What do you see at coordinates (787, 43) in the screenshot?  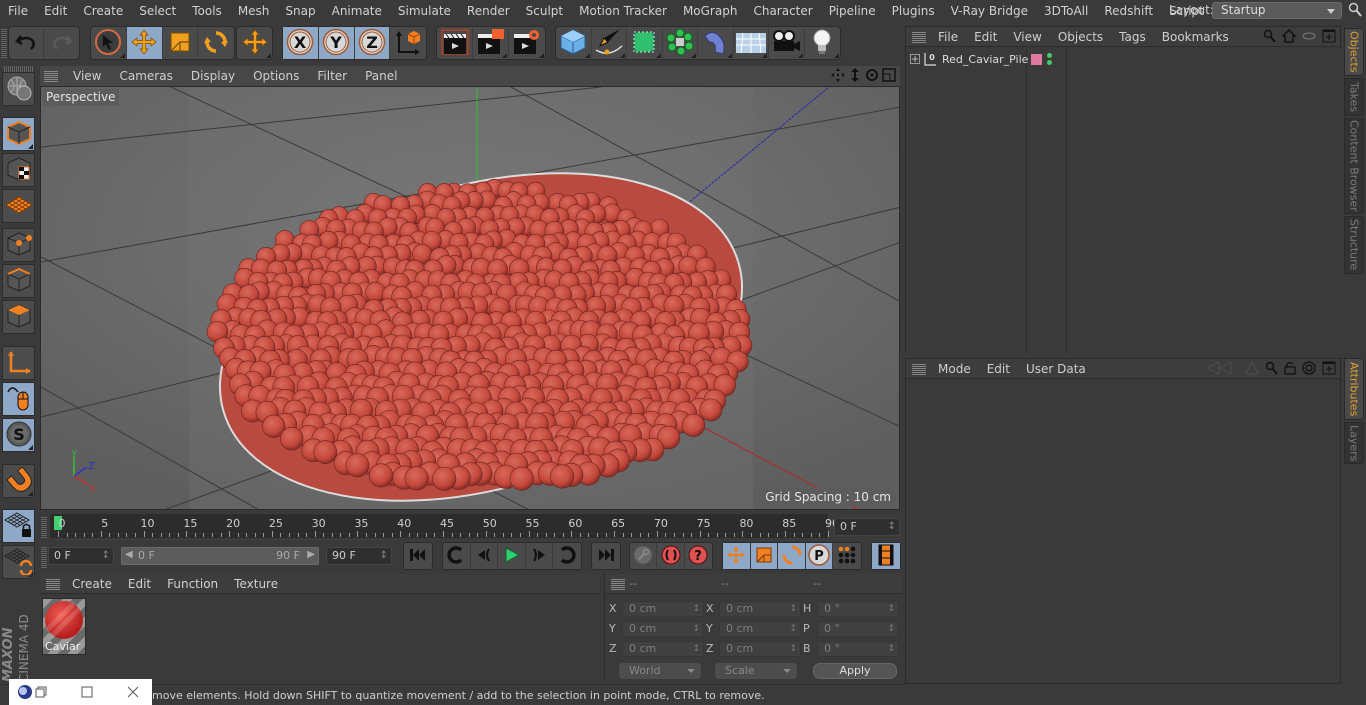 I see `add-camera-button` at bounding box center [787, 43].